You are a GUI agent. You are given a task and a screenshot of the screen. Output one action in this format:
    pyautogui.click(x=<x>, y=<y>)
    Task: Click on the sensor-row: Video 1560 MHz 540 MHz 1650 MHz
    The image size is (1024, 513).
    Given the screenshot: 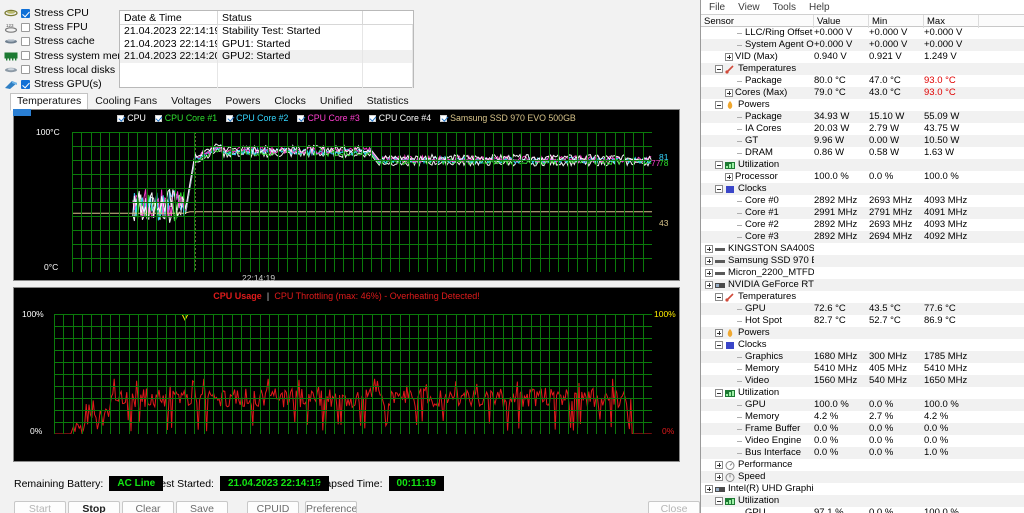 What is the action you would take?
    pyautogui.click(x=862, y=381)
    